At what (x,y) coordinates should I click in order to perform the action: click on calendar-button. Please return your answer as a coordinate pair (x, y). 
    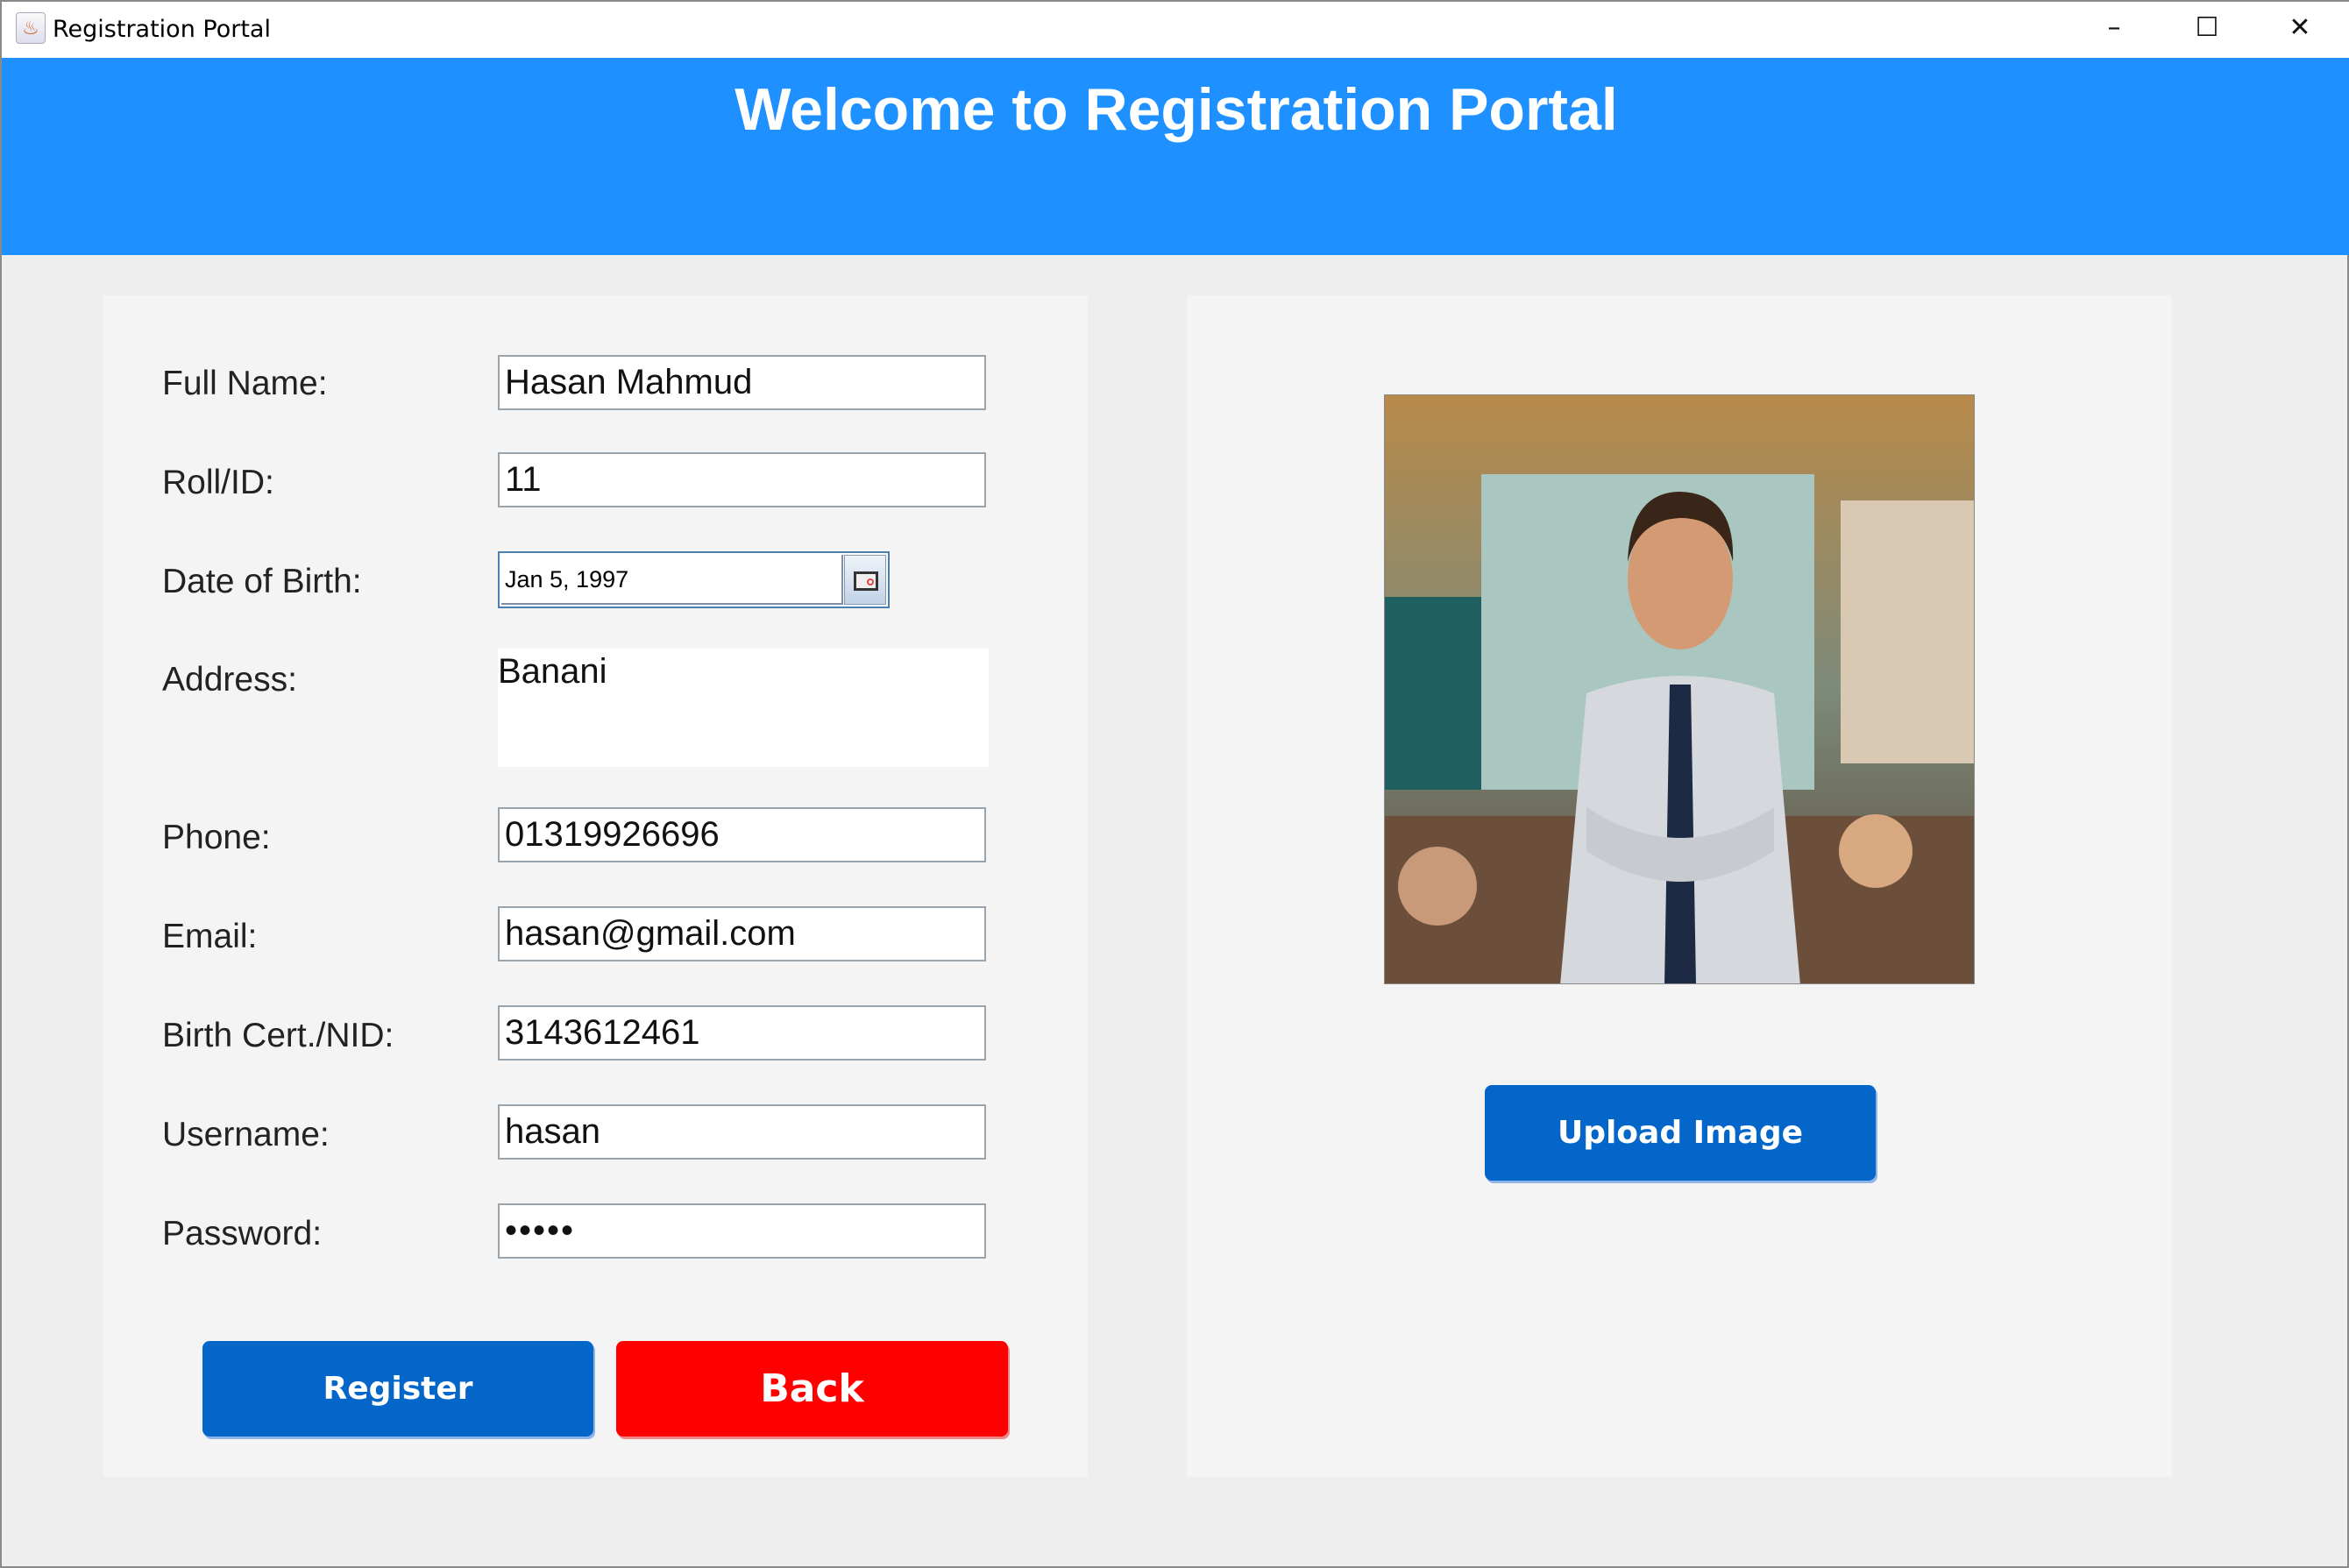
    Looking at the image, I should click on (865, 580).